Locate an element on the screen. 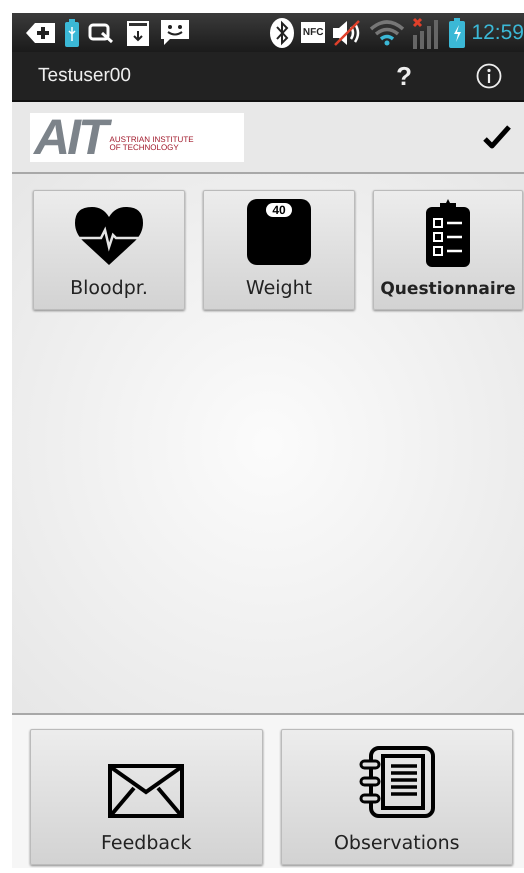 The width and height of the screenshot is (524, 873). info-icon is located at coordinates (489, 76).